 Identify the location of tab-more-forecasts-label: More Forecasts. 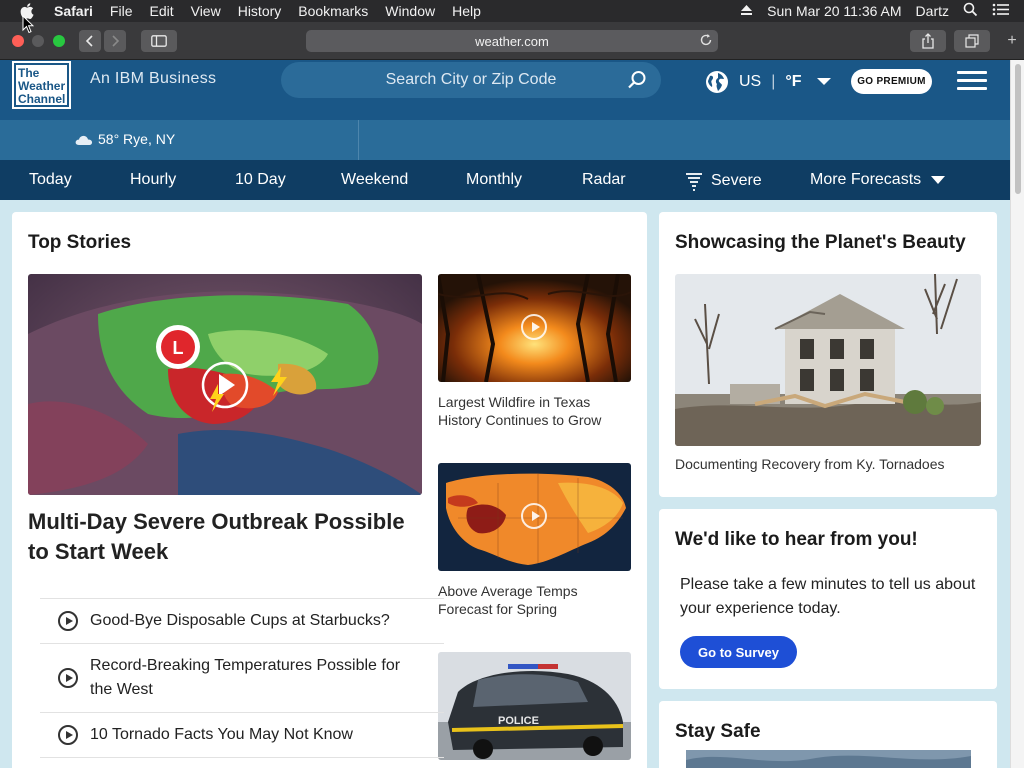
(866, 179).